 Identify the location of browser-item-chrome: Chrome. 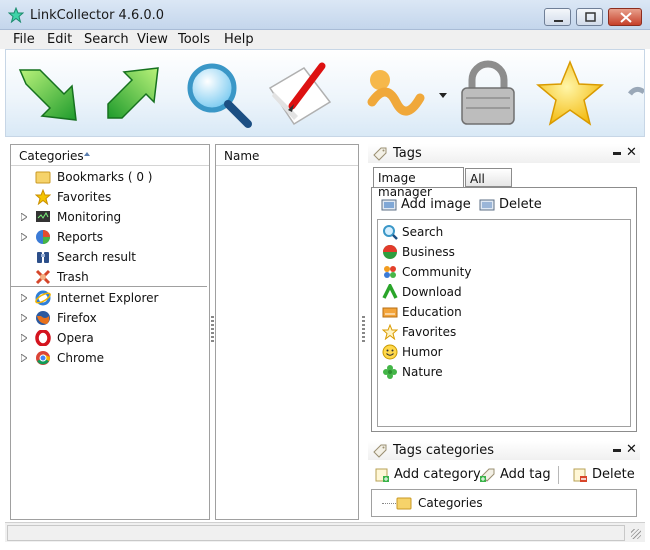
(109, 358).